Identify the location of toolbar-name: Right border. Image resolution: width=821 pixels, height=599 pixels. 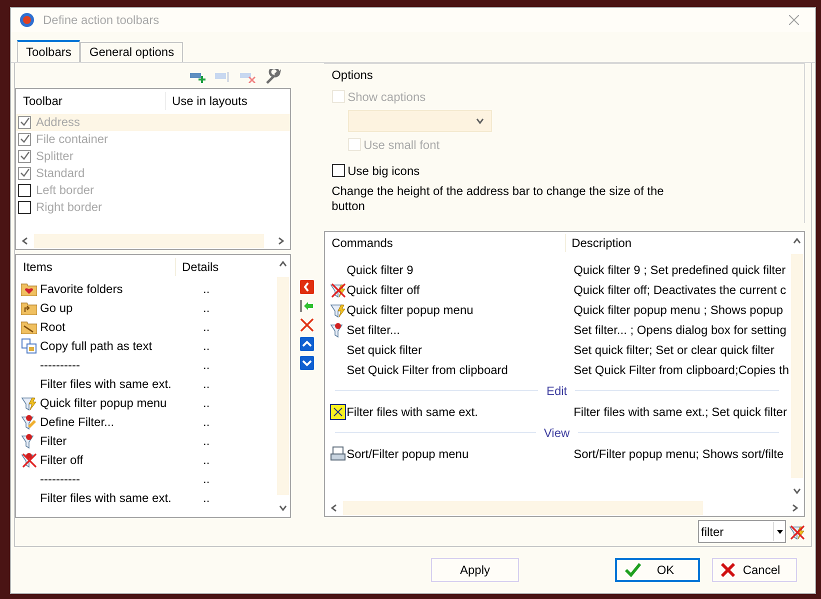
(69, 207).